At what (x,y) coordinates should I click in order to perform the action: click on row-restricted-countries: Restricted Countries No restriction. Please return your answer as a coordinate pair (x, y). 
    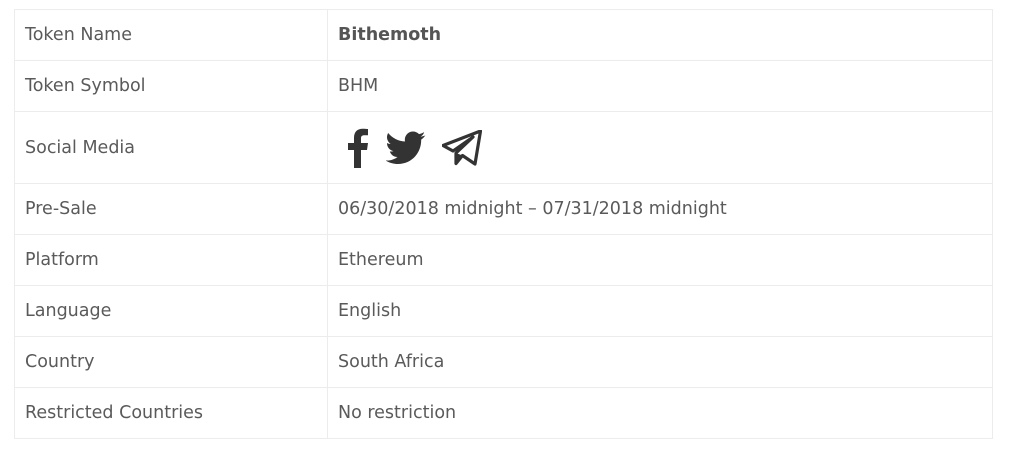
    Looking at the image, I should click on (503, 413).